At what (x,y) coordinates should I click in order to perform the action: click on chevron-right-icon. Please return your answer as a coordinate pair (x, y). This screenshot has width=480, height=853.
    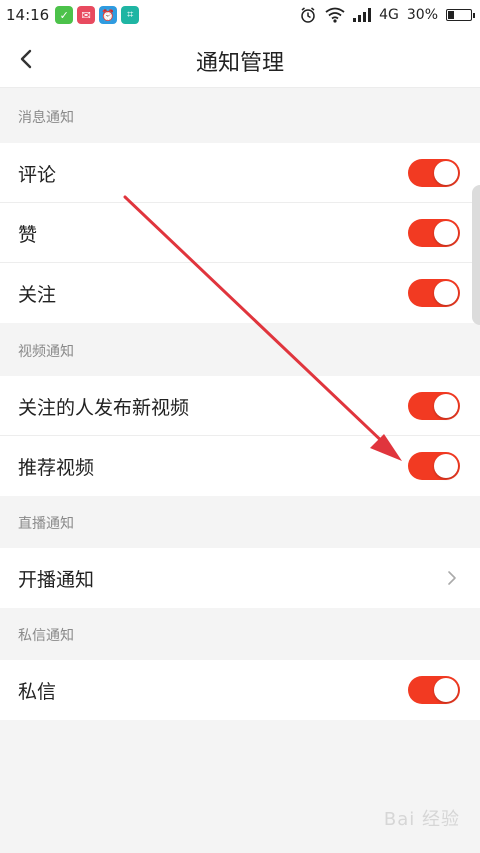
    Looking at the image, I should click on (452, 578).